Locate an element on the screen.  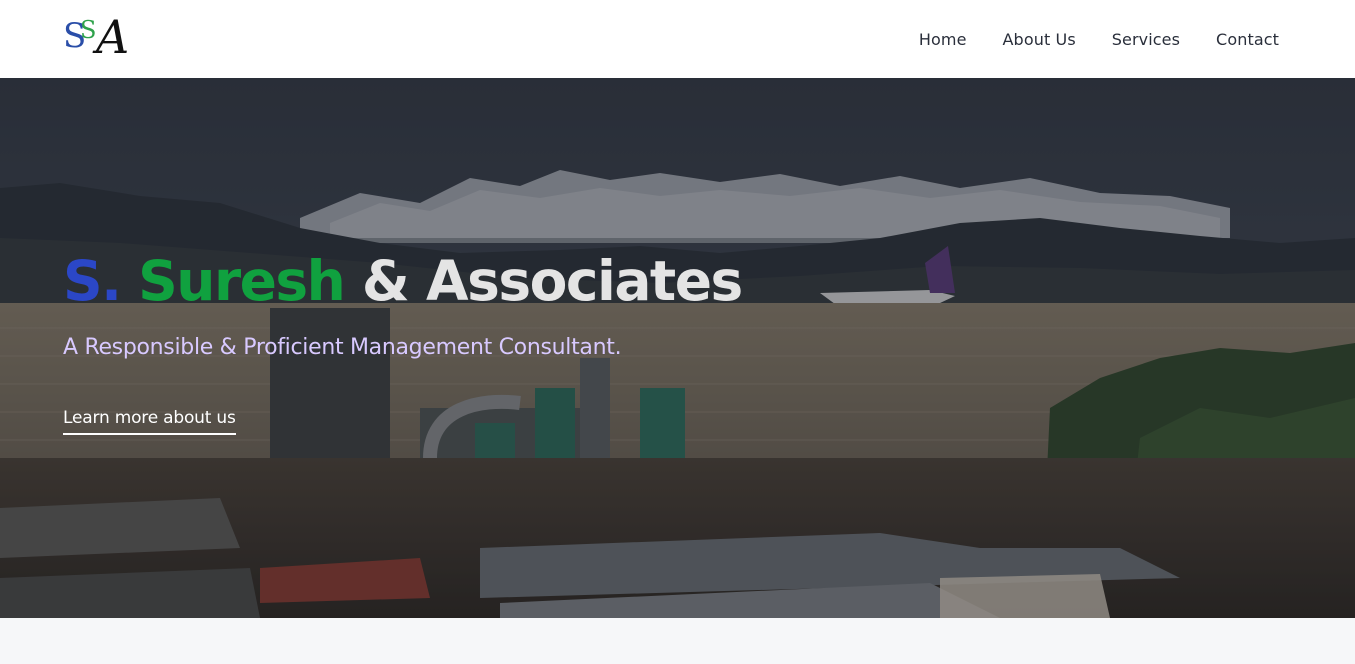
main-nav: Home About Us Services Contact is located at coordinates (1099, 39).